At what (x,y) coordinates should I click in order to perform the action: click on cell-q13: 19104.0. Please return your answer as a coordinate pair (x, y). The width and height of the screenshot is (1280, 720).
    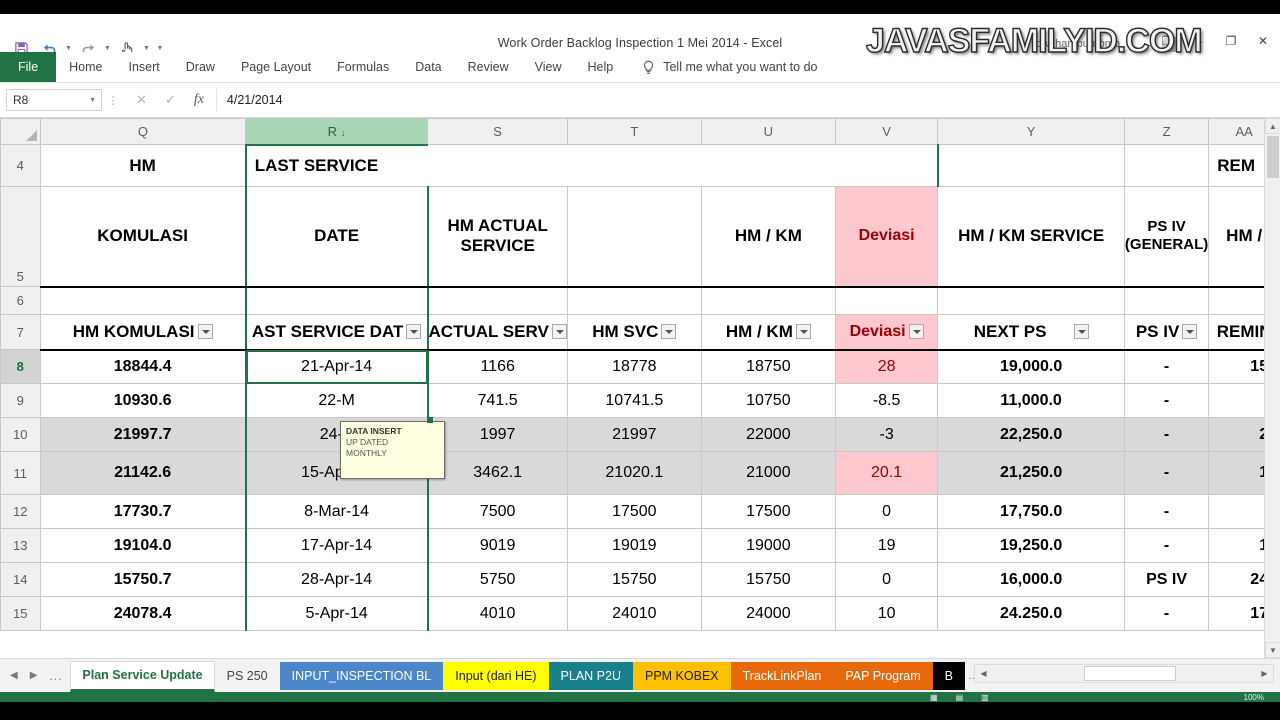
    Looking at the image, I should click on (143, 545).